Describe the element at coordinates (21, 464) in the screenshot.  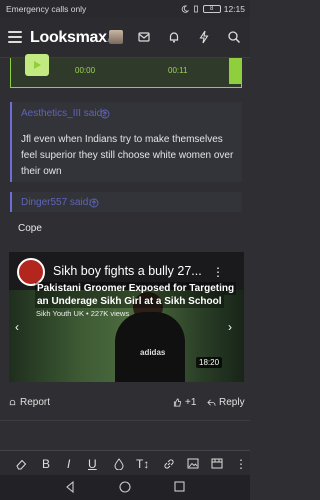
I see `eraser-icon` at that location.